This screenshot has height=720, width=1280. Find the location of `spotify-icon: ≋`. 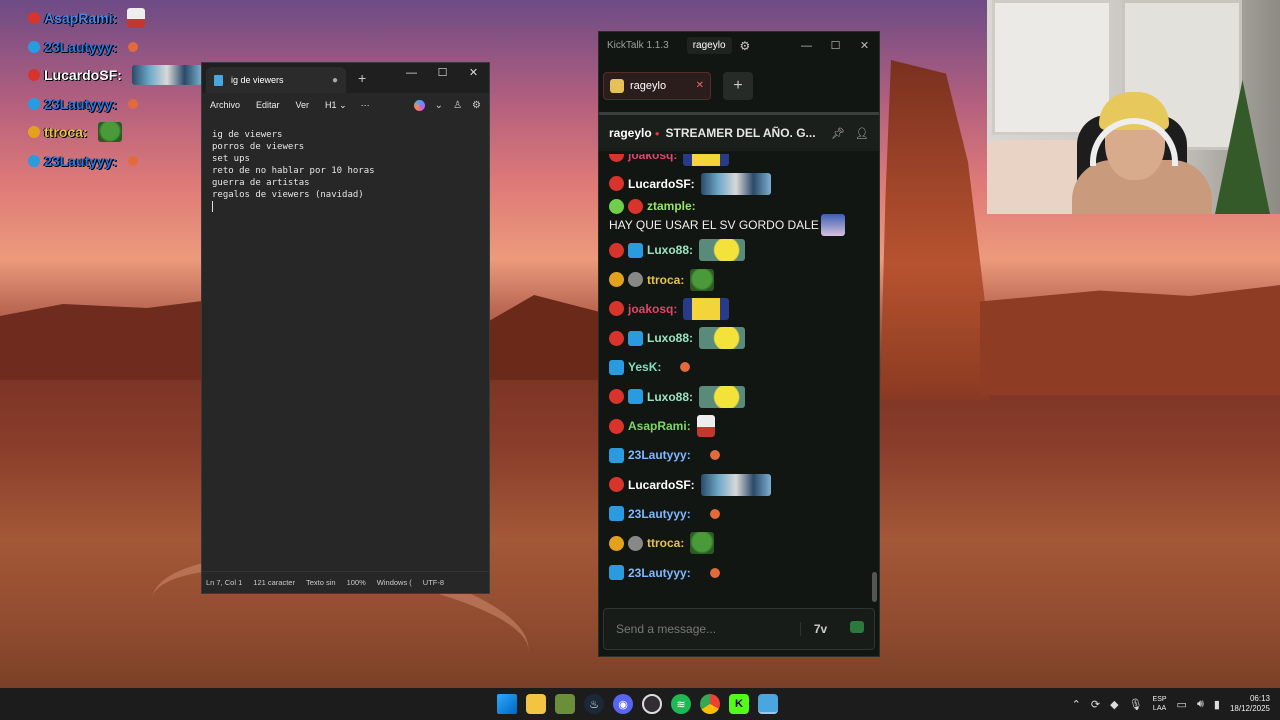

spotify-icon: ≋ is located at coordinates (681, 704).